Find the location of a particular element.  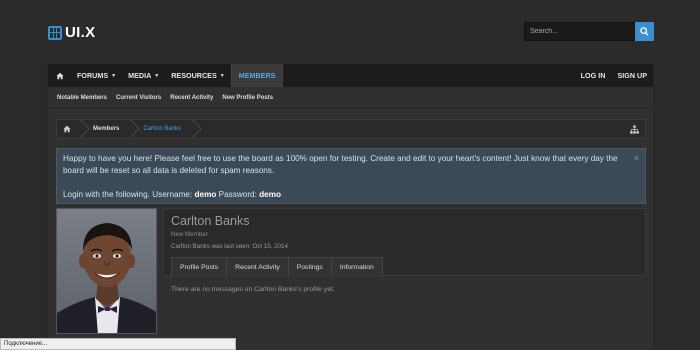

subnav-new-profile-posts: New Profile Posts is located at coordinates (247, 98).